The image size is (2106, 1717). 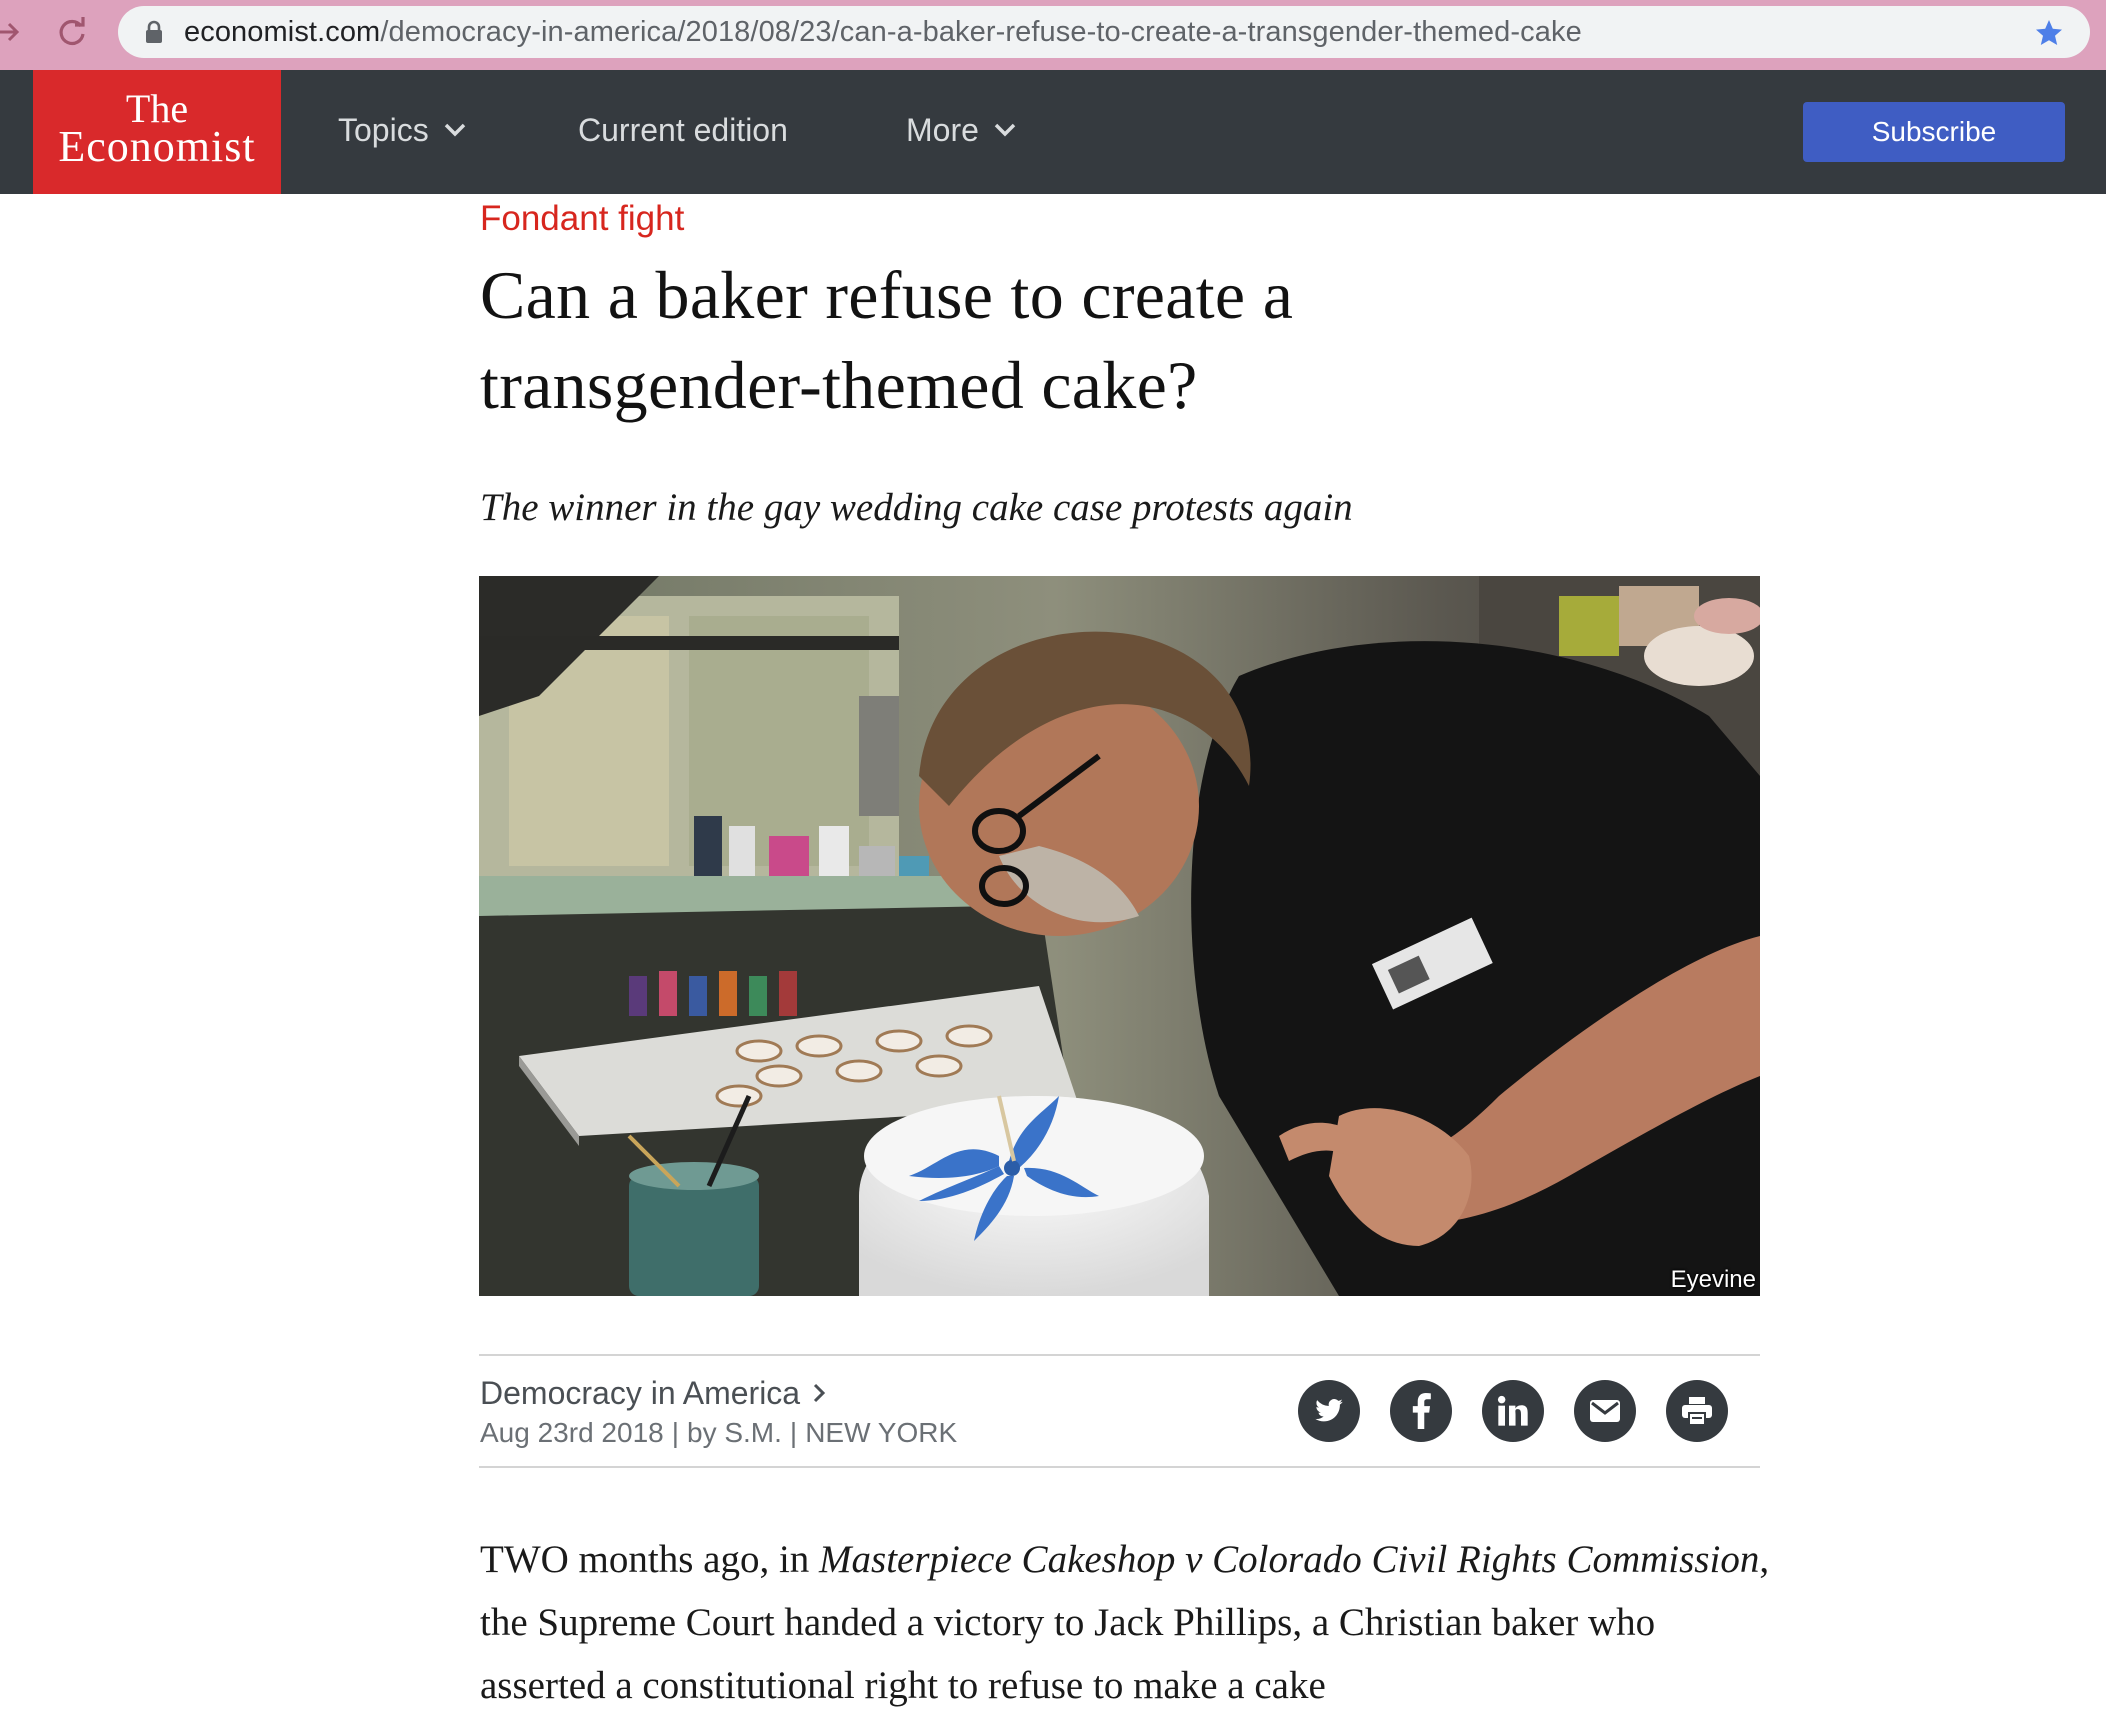 I want to click on nav-more: More, so click(x=961, y=130).